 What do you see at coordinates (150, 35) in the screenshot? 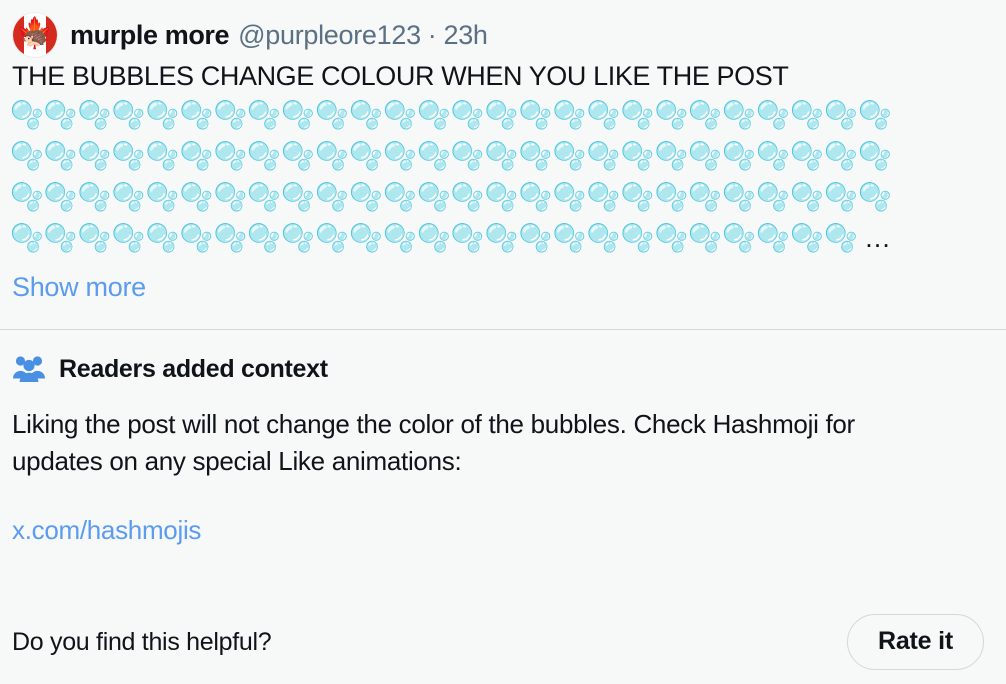
I see `author-display-name: murple more` at bounding box center [150, 35].